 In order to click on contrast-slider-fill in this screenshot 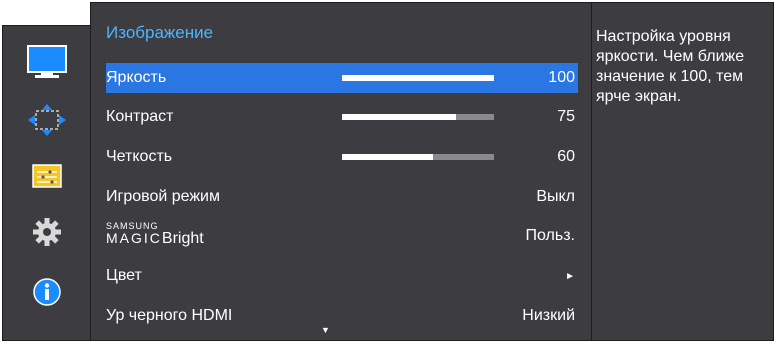, I will do `click(399, 117)`.